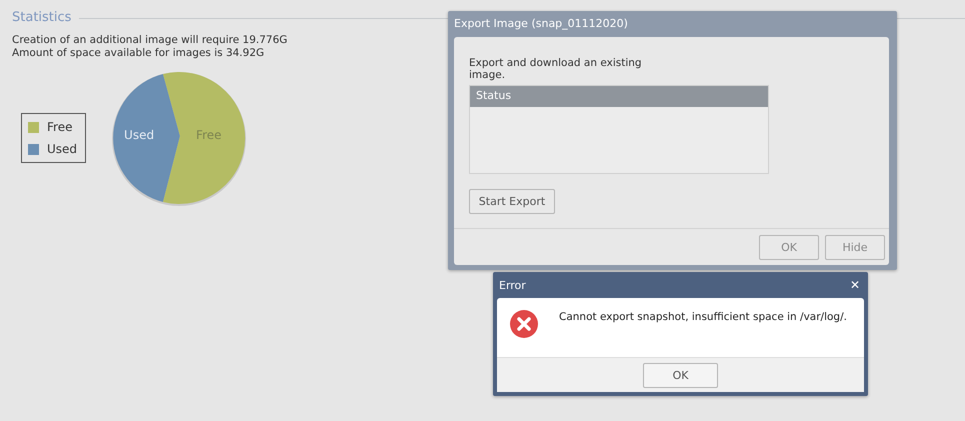  I want to click on legend-label: Used, so click(62, 149).